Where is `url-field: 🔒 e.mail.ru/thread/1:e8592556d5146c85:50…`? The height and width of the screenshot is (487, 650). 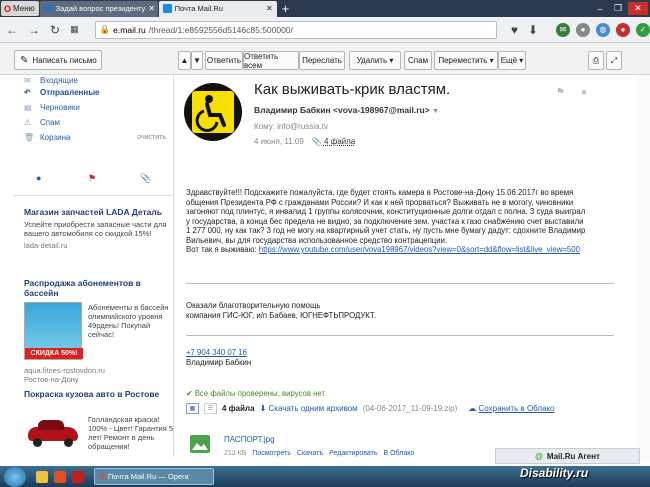
url-field: 🔒 e.mail.ru/thread/1:e8592556d5146c85:50… is located at coordinates (295, 29).